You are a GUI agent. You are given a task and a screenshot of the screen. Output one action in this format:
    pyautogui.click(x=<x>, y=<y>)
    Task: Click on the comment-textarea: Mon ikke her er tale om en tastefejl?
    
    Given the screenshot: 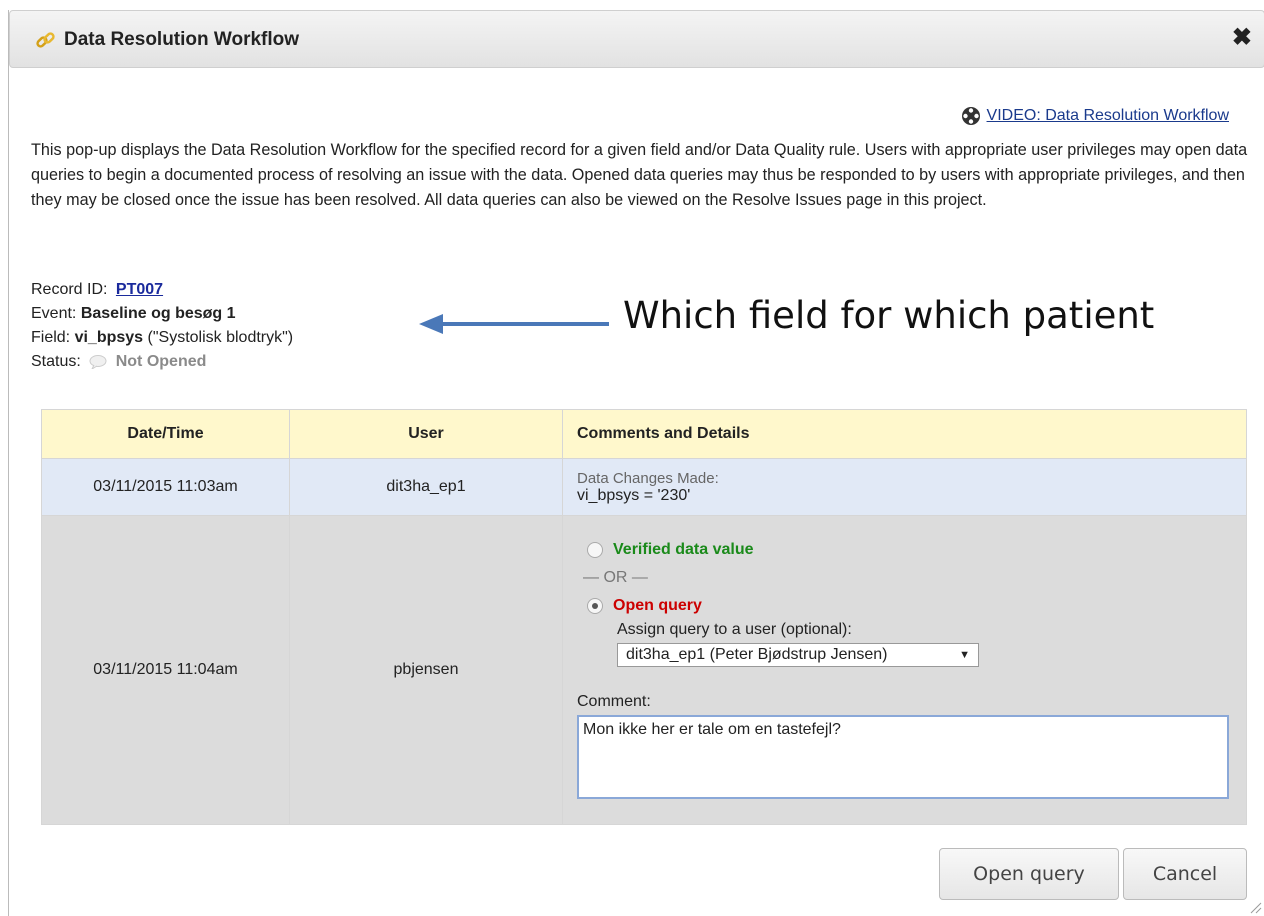 What is the action you would take?
    pyautogui.click(x=903, y=757)
    